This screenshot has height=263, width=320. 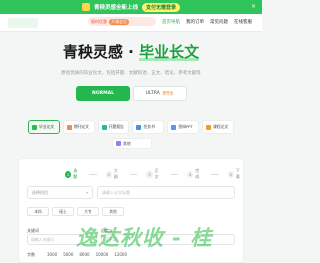 What do you see at coordinates (195, 22) in the screenshot?
I see `nav-item-orders: 我的订单` at bounding box center [195, 22].